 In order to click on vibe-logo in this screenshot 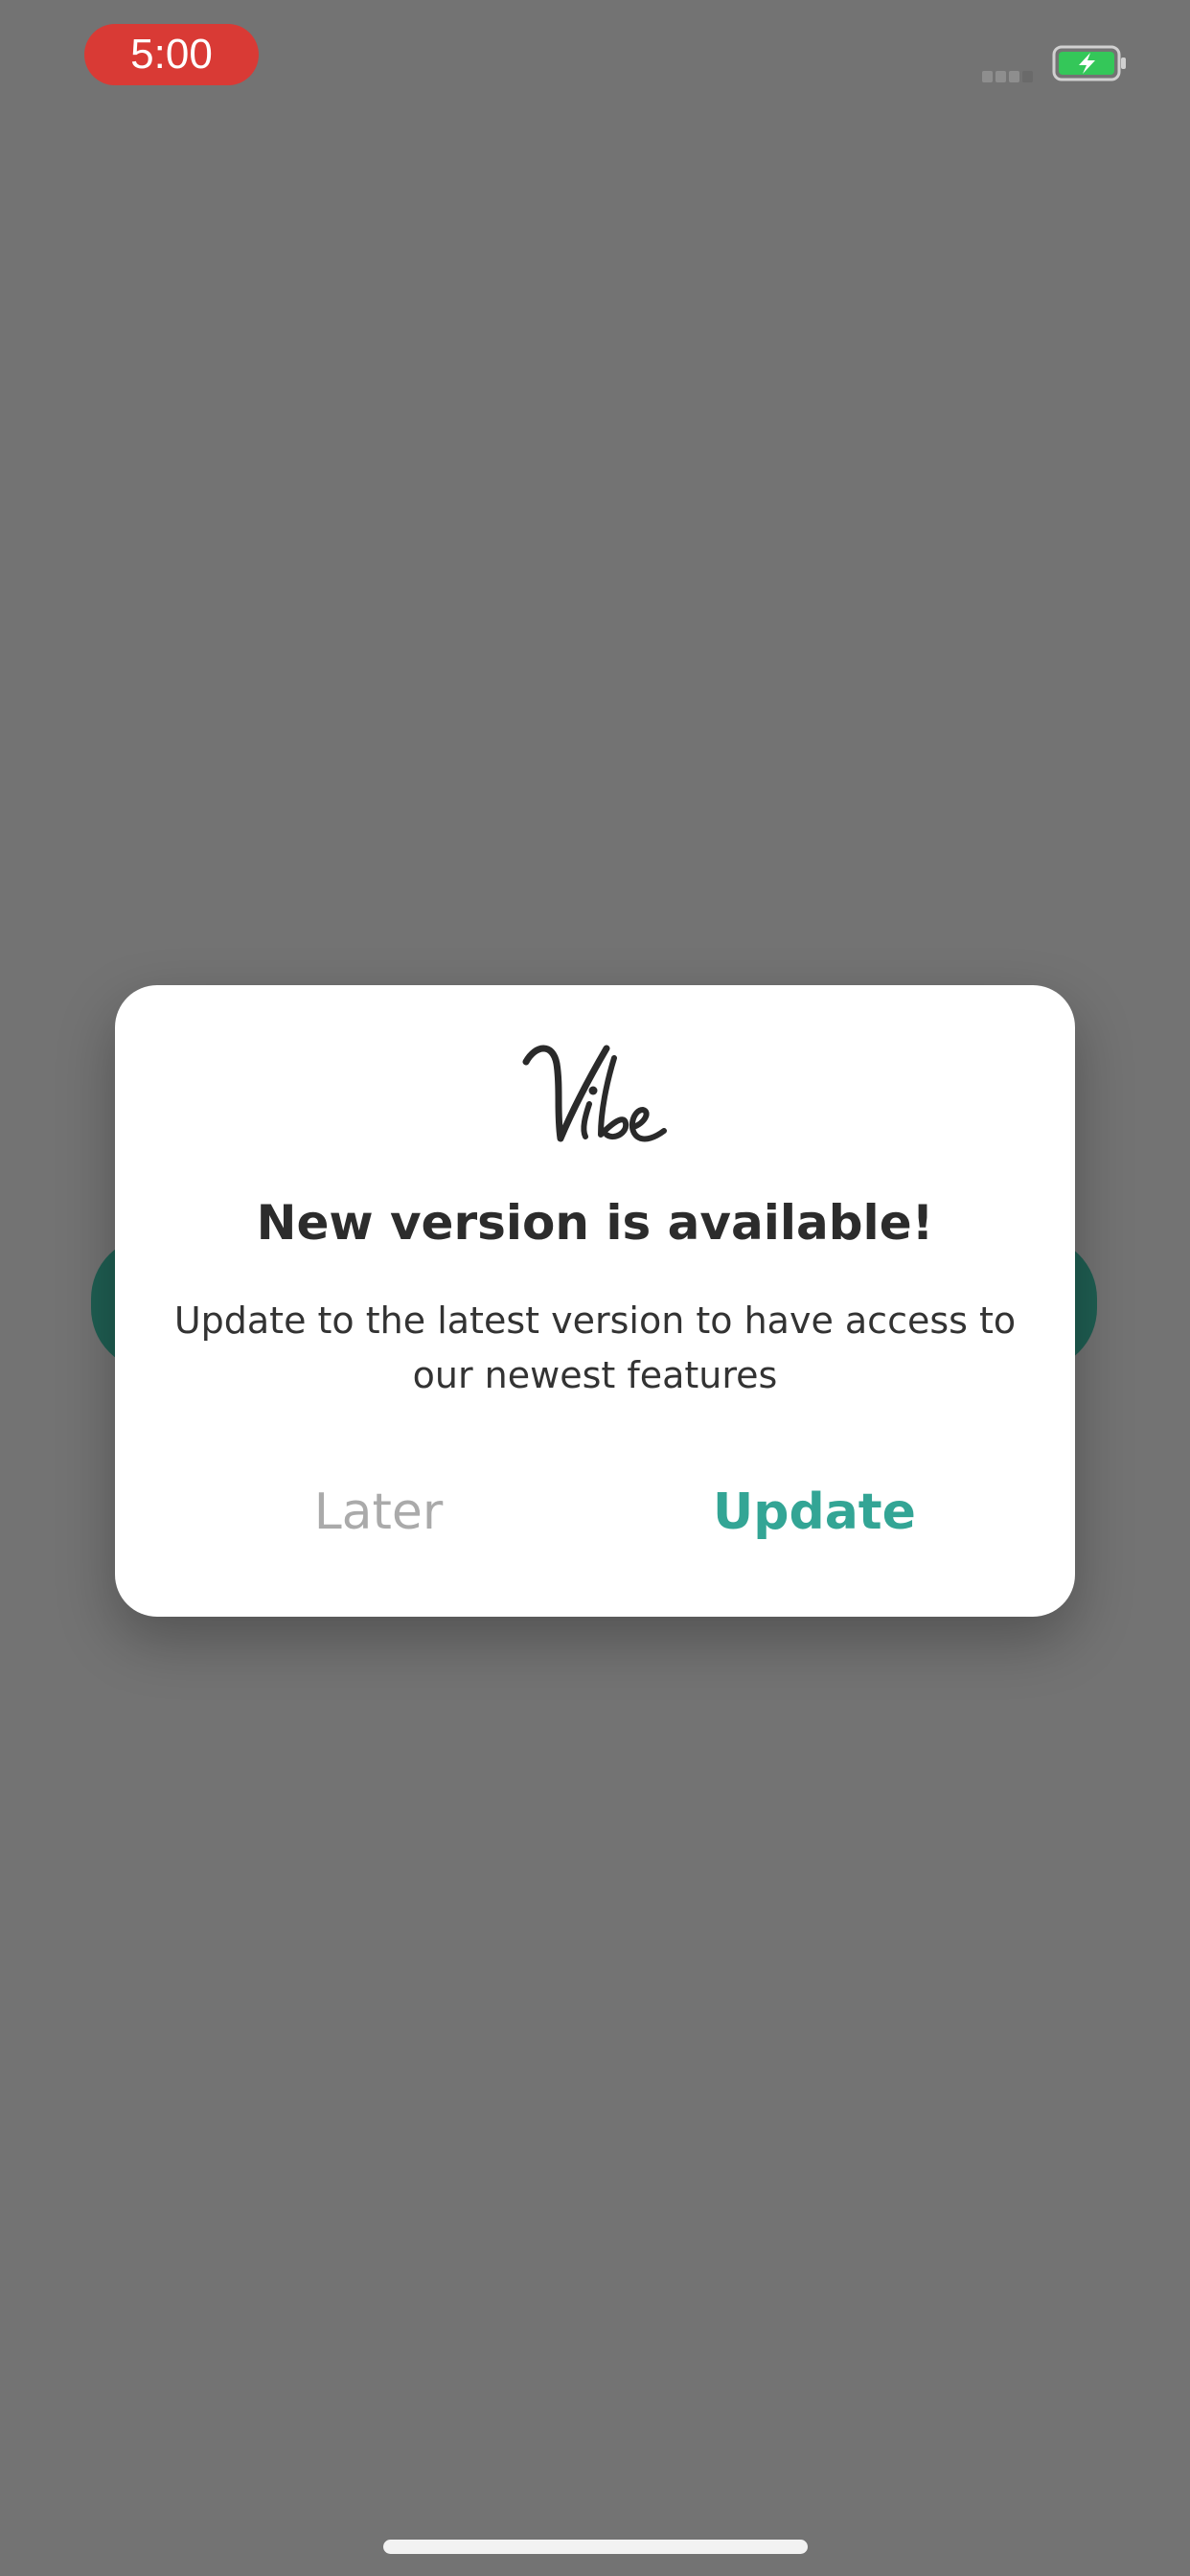, I will do `click(595, 1097)`.